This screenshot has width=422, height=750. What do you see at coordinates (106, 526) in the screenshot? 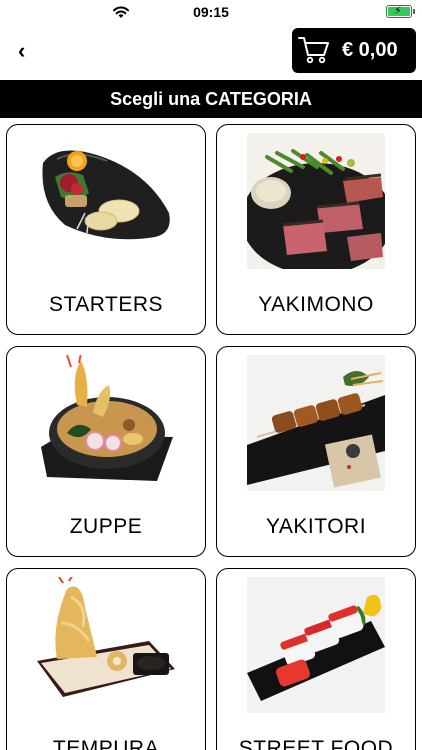
I see `category-label: ZUPPE` at bounding box center [106, 526].